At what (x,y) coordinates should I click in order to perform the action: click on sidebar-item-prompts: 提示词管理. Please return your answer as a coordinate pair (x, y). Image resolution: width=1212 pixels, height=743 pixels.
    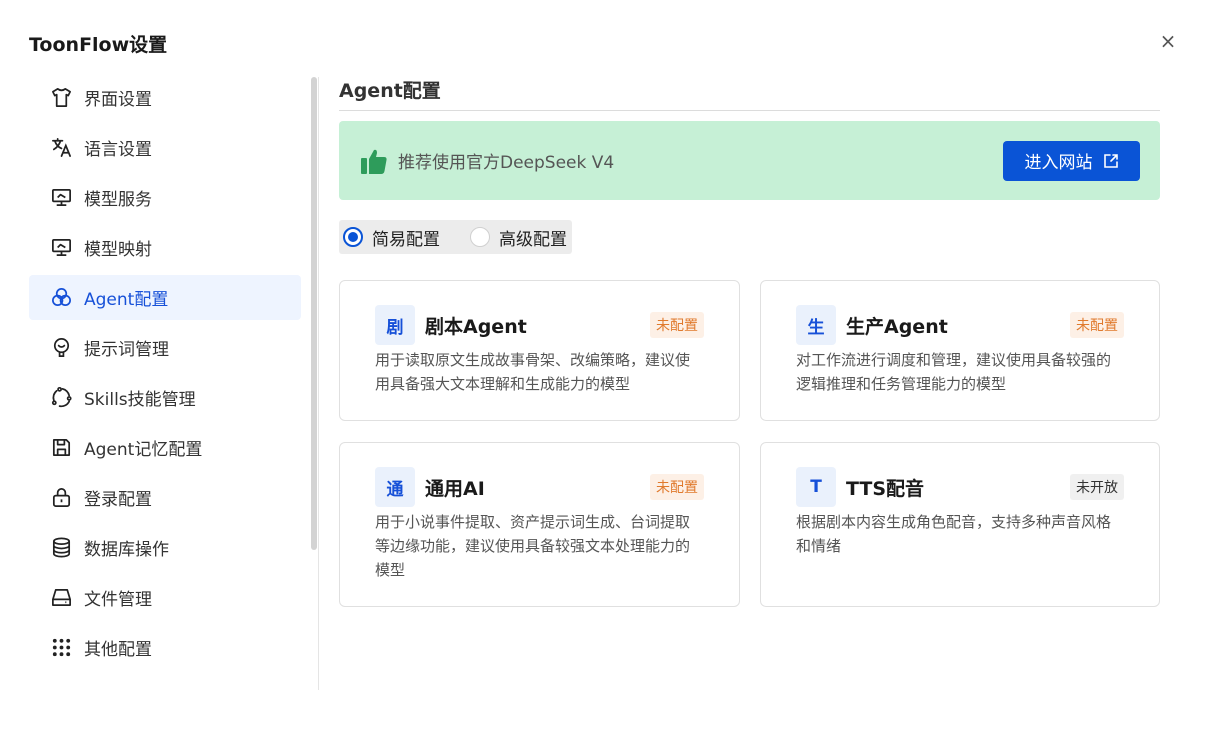
    Looking at the image, I should click on (165, 347).